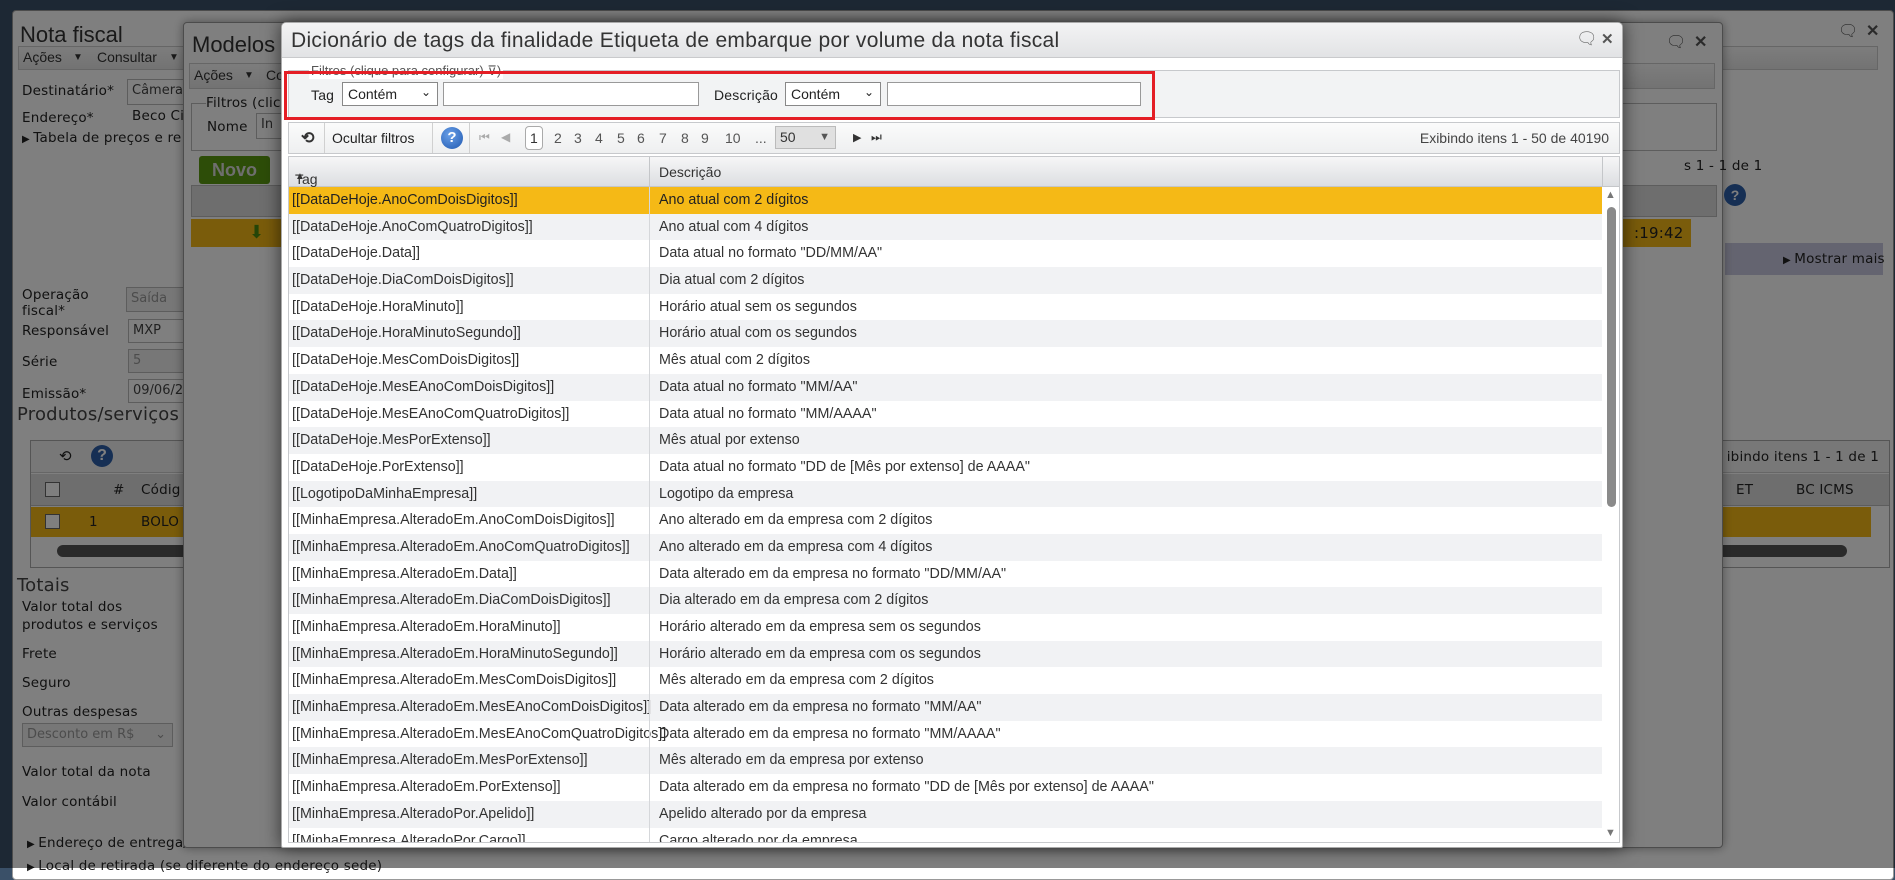  I want to click on page-link: 3, so click(578, 138).